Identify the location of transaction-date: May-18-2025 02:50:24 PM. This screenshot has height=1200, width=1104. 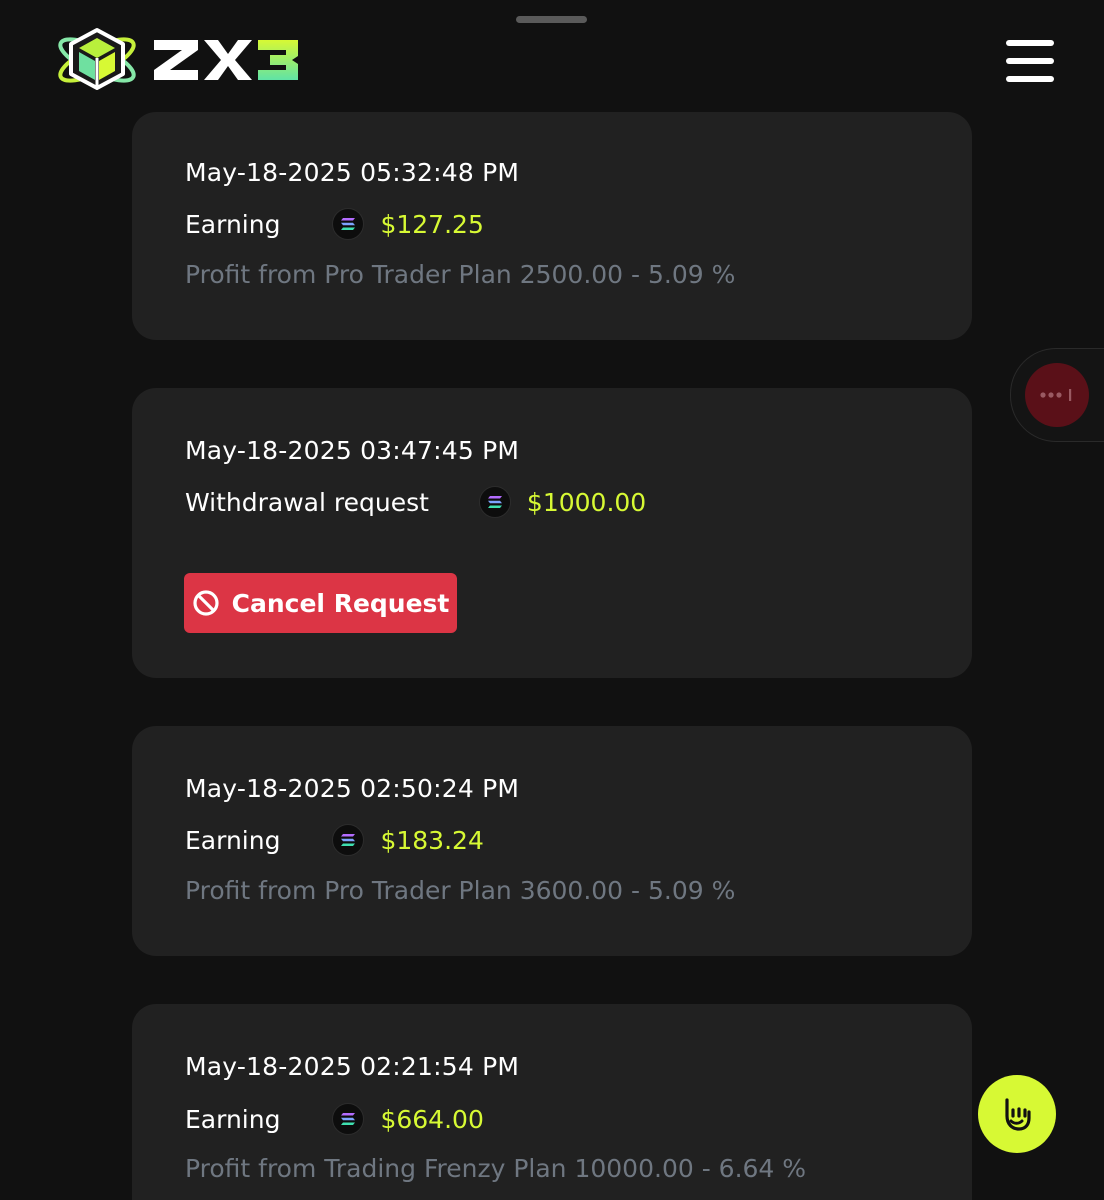
(352, 788).